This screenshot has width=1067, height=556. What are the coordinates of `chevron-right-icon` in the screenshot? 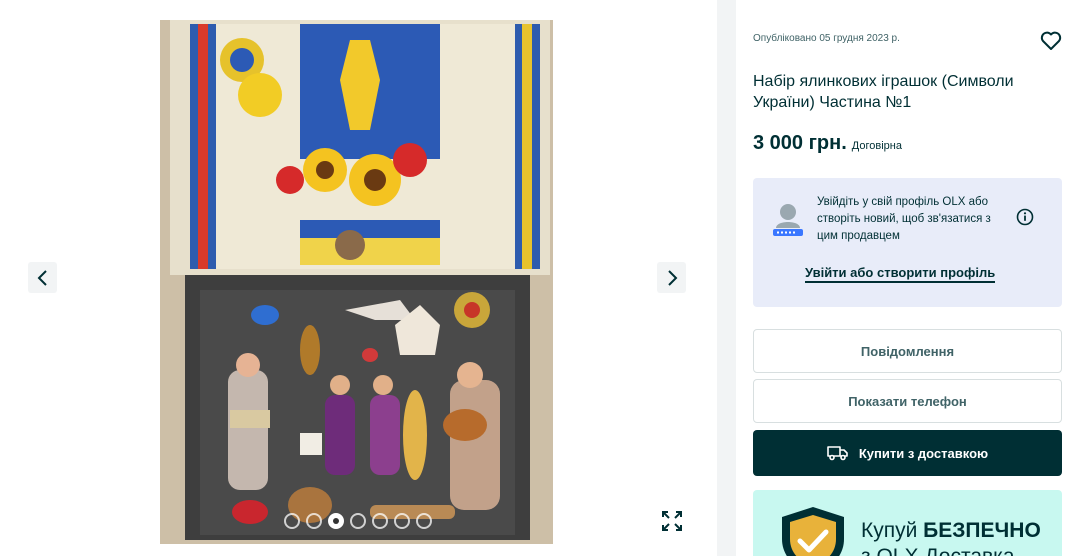 It's located at (672, 277).